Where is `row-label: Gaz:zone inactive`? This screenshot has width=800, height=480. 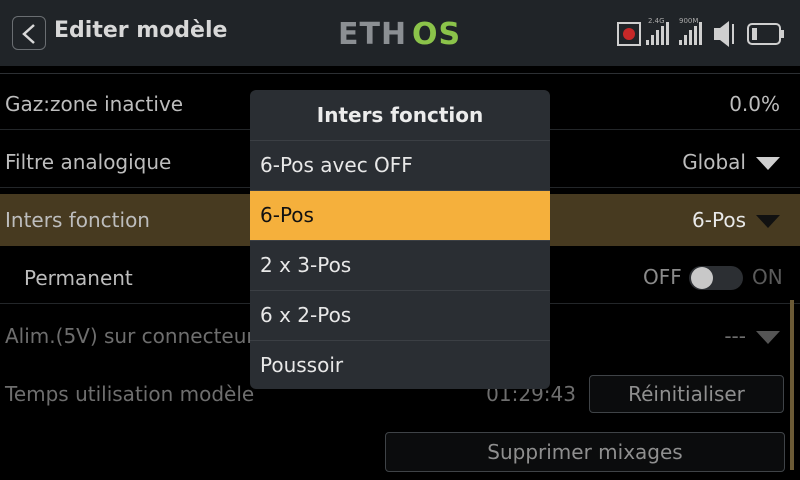
row-label: Gaz:zone inactive is located at coordinates (94, 104).